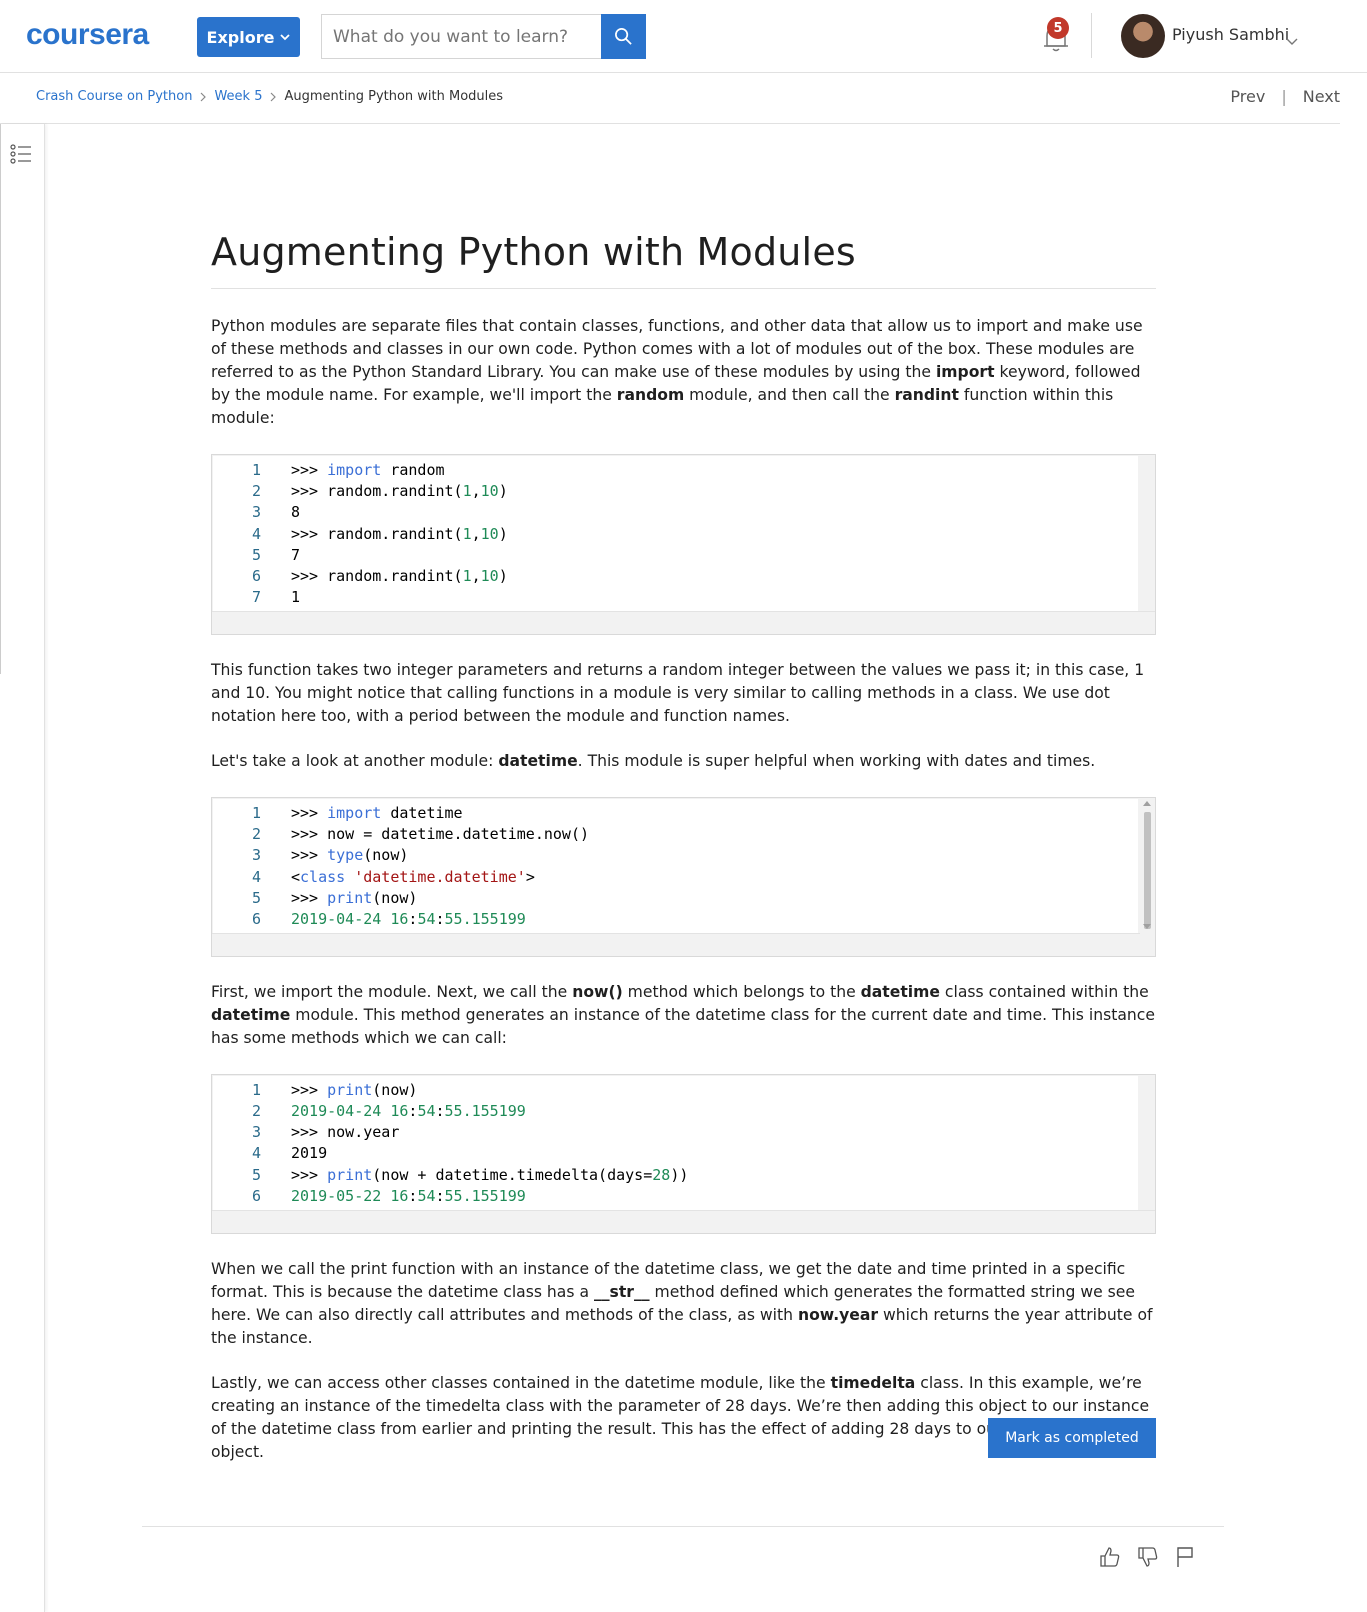  Describe the element at coordinates (675, 597) in the screenshot. I see `code-line: 71` at that location.